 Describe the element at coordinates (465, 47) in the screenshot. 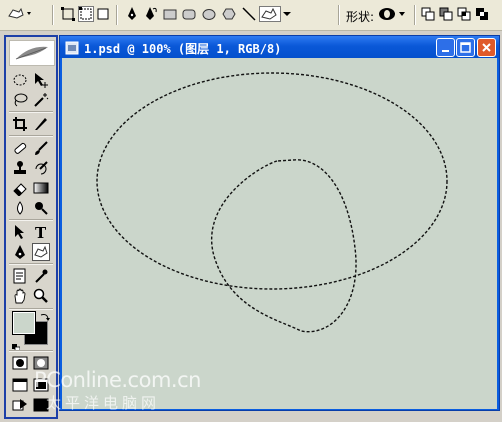

I see `maximize-button` at that location.